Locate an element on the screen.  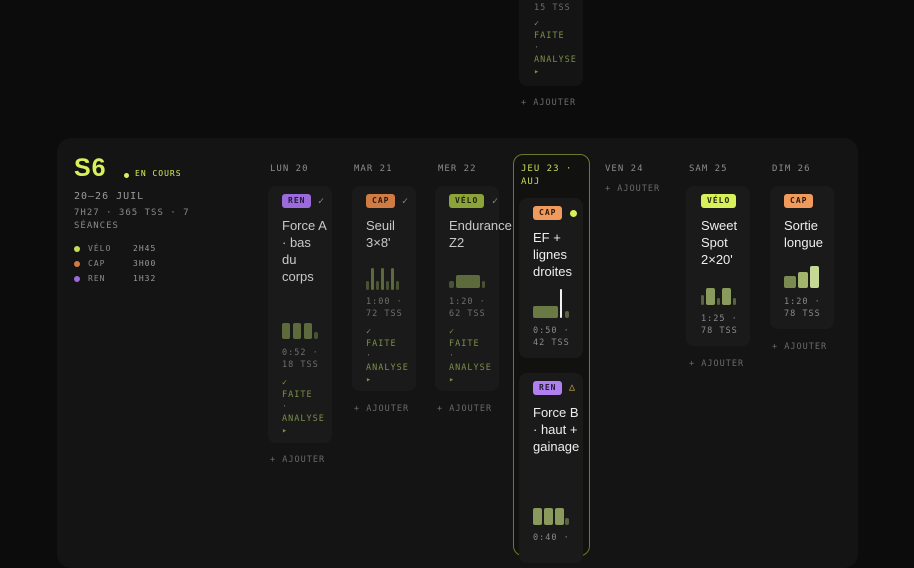
day-header-mar: MAR 21 is located at coordinates (373, 169).